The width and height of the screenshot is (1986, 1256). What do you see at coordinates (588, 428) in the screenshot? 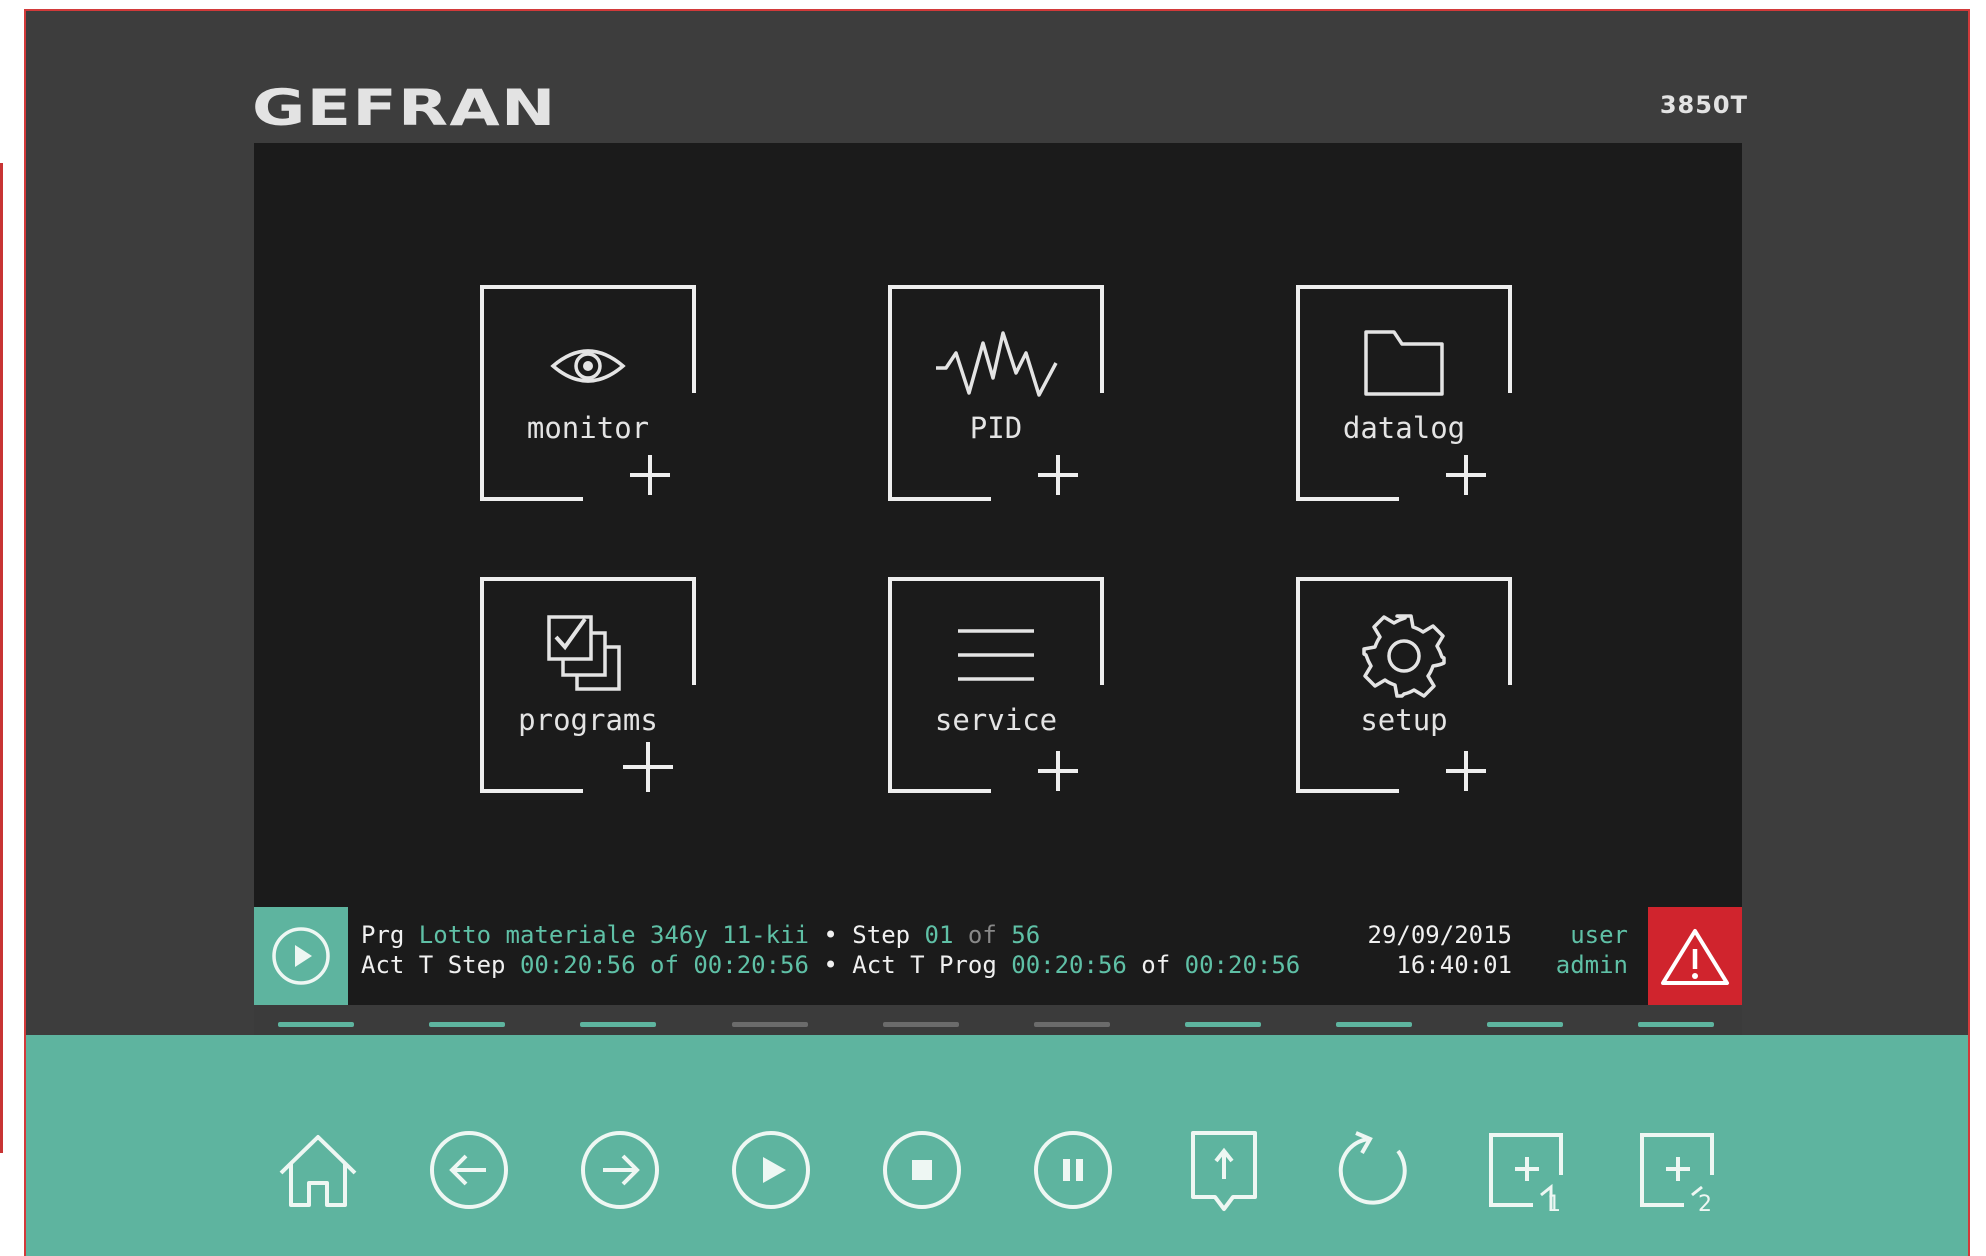
I see `tile-label: monitor` at bounding box center [588, 428].